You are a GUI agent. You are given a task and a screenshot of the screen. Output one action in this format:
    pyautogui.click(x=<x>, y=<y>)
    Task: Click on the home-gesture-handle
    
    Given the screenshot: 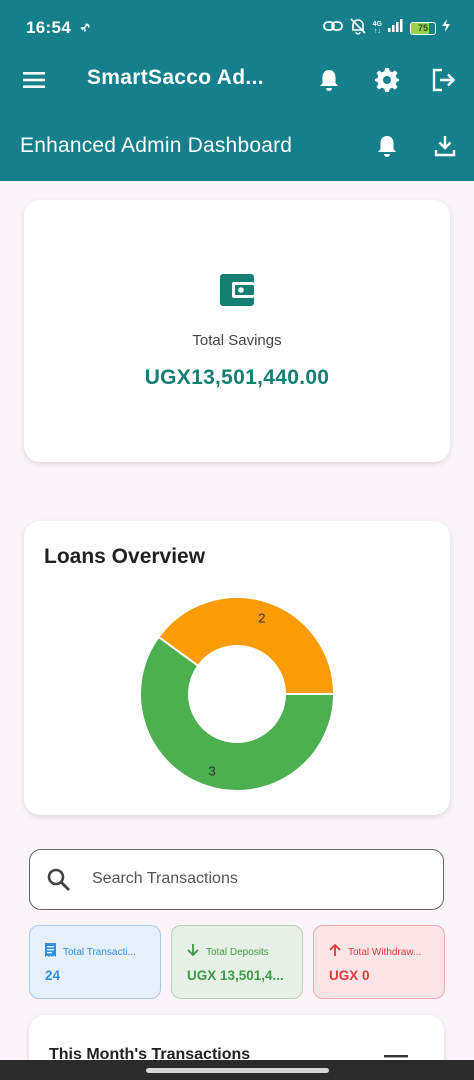 What is the action you would take?
    pyautogui.click(x=237, y=1070)
    